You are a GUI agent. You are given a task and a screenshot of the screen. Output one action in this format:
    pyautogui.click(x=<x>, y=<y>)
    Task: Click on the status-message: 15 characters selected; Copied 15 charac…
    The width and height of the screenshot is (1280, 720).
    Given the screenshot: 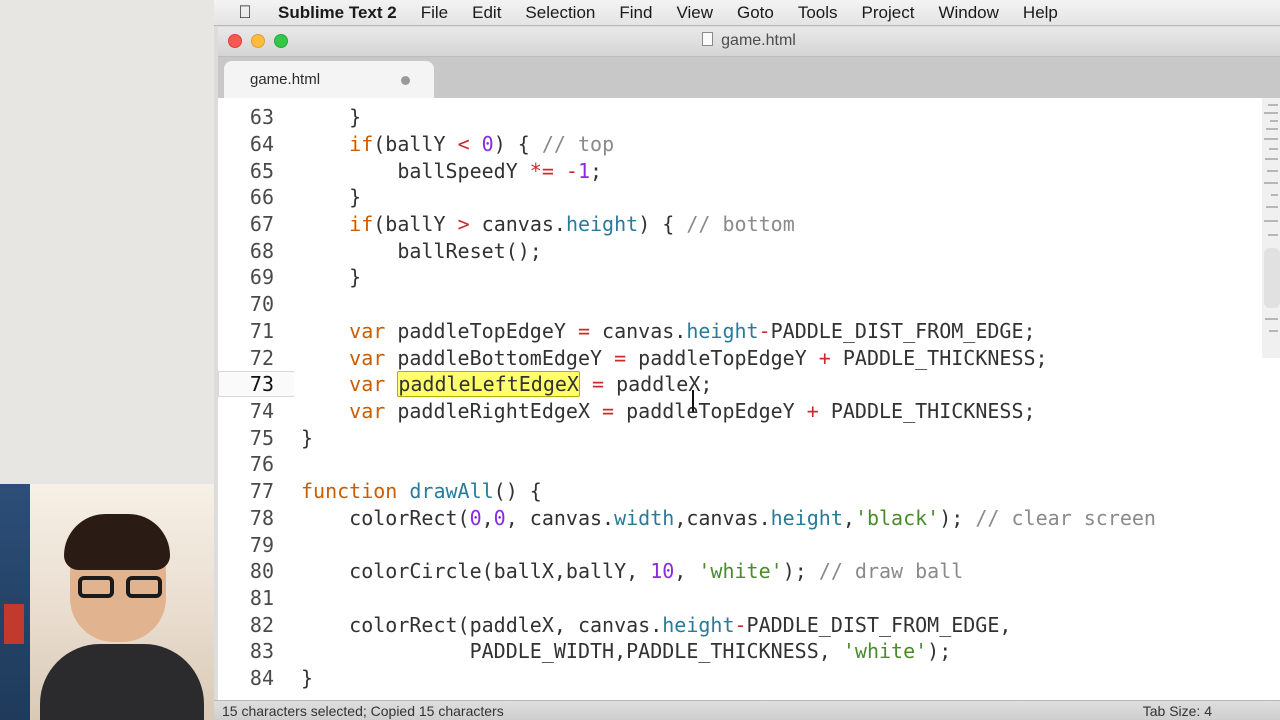 What is the action you would take?
    pyautogui.click(x=363, y=710)
    